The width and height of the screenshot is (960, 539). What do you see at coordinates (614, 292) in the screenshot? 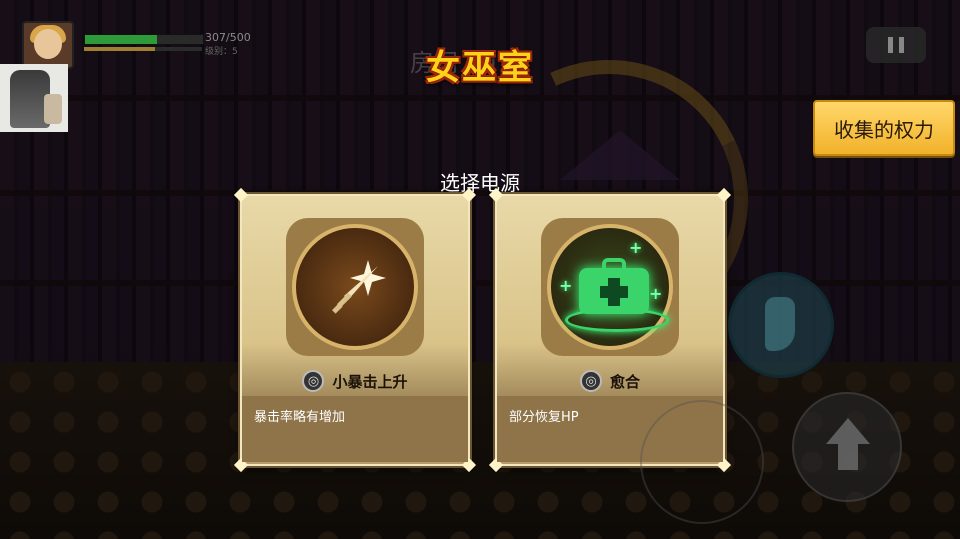
I see `medkit-cross` at bounding box center [614, 292].